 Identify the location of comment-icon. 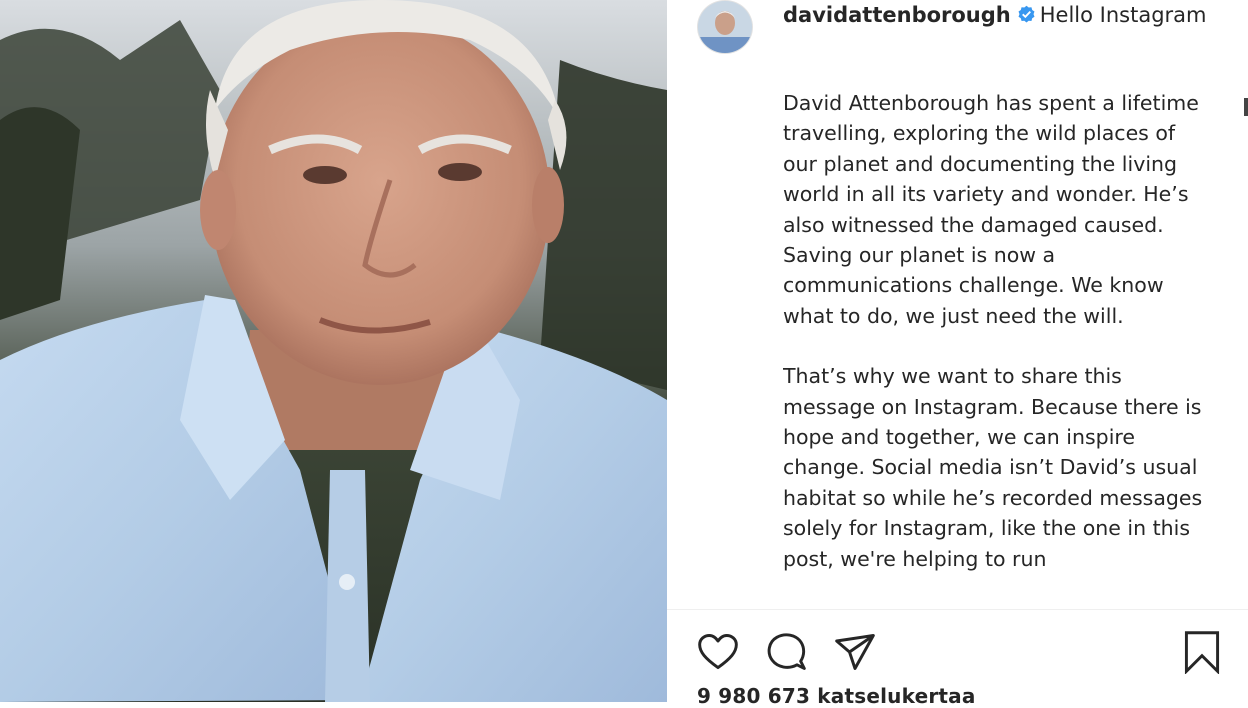
(786, 652).